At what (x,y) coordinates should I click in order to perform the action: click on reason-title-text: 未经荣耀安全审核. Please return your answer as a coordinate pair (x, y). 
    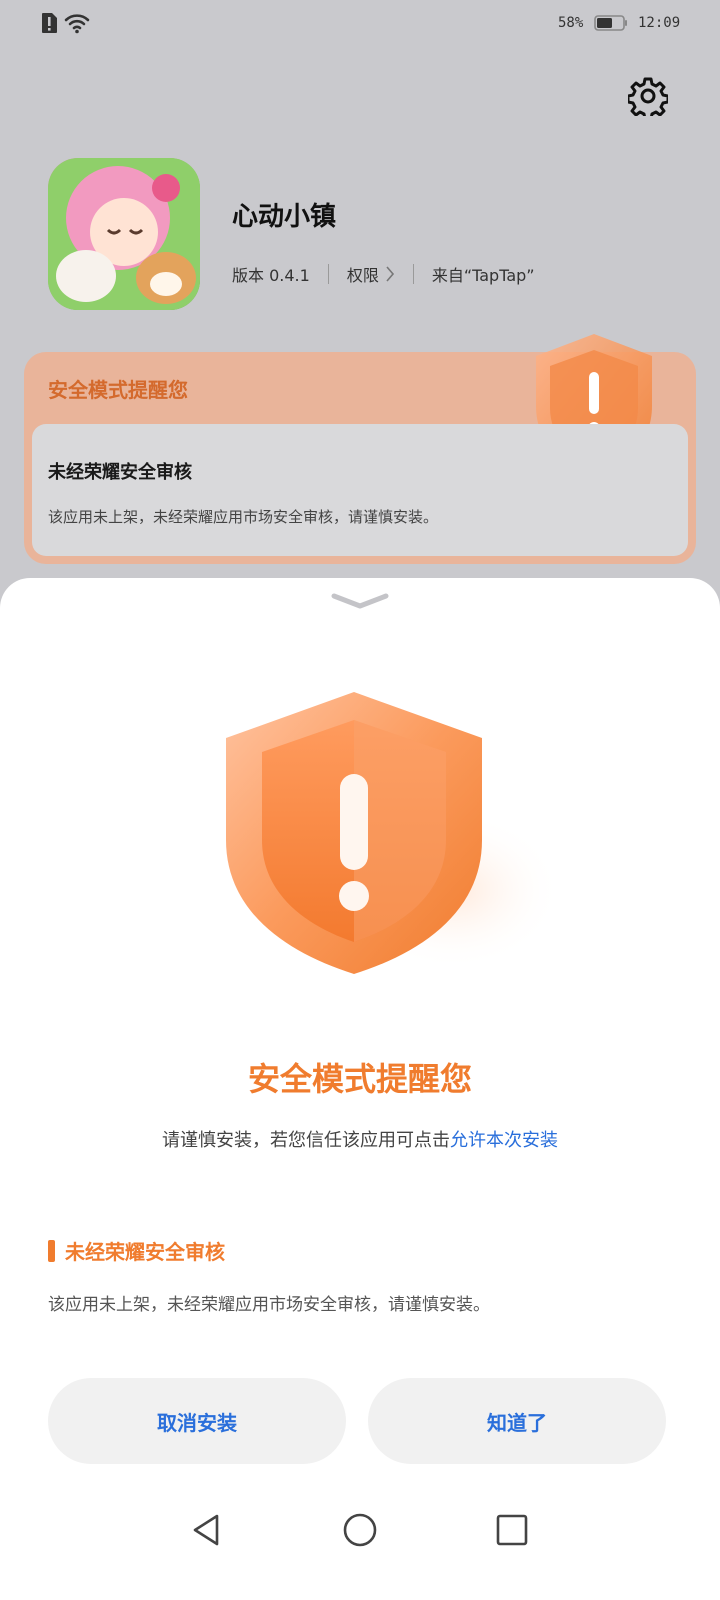
    Looking at the image, I should click on (145, 1252).